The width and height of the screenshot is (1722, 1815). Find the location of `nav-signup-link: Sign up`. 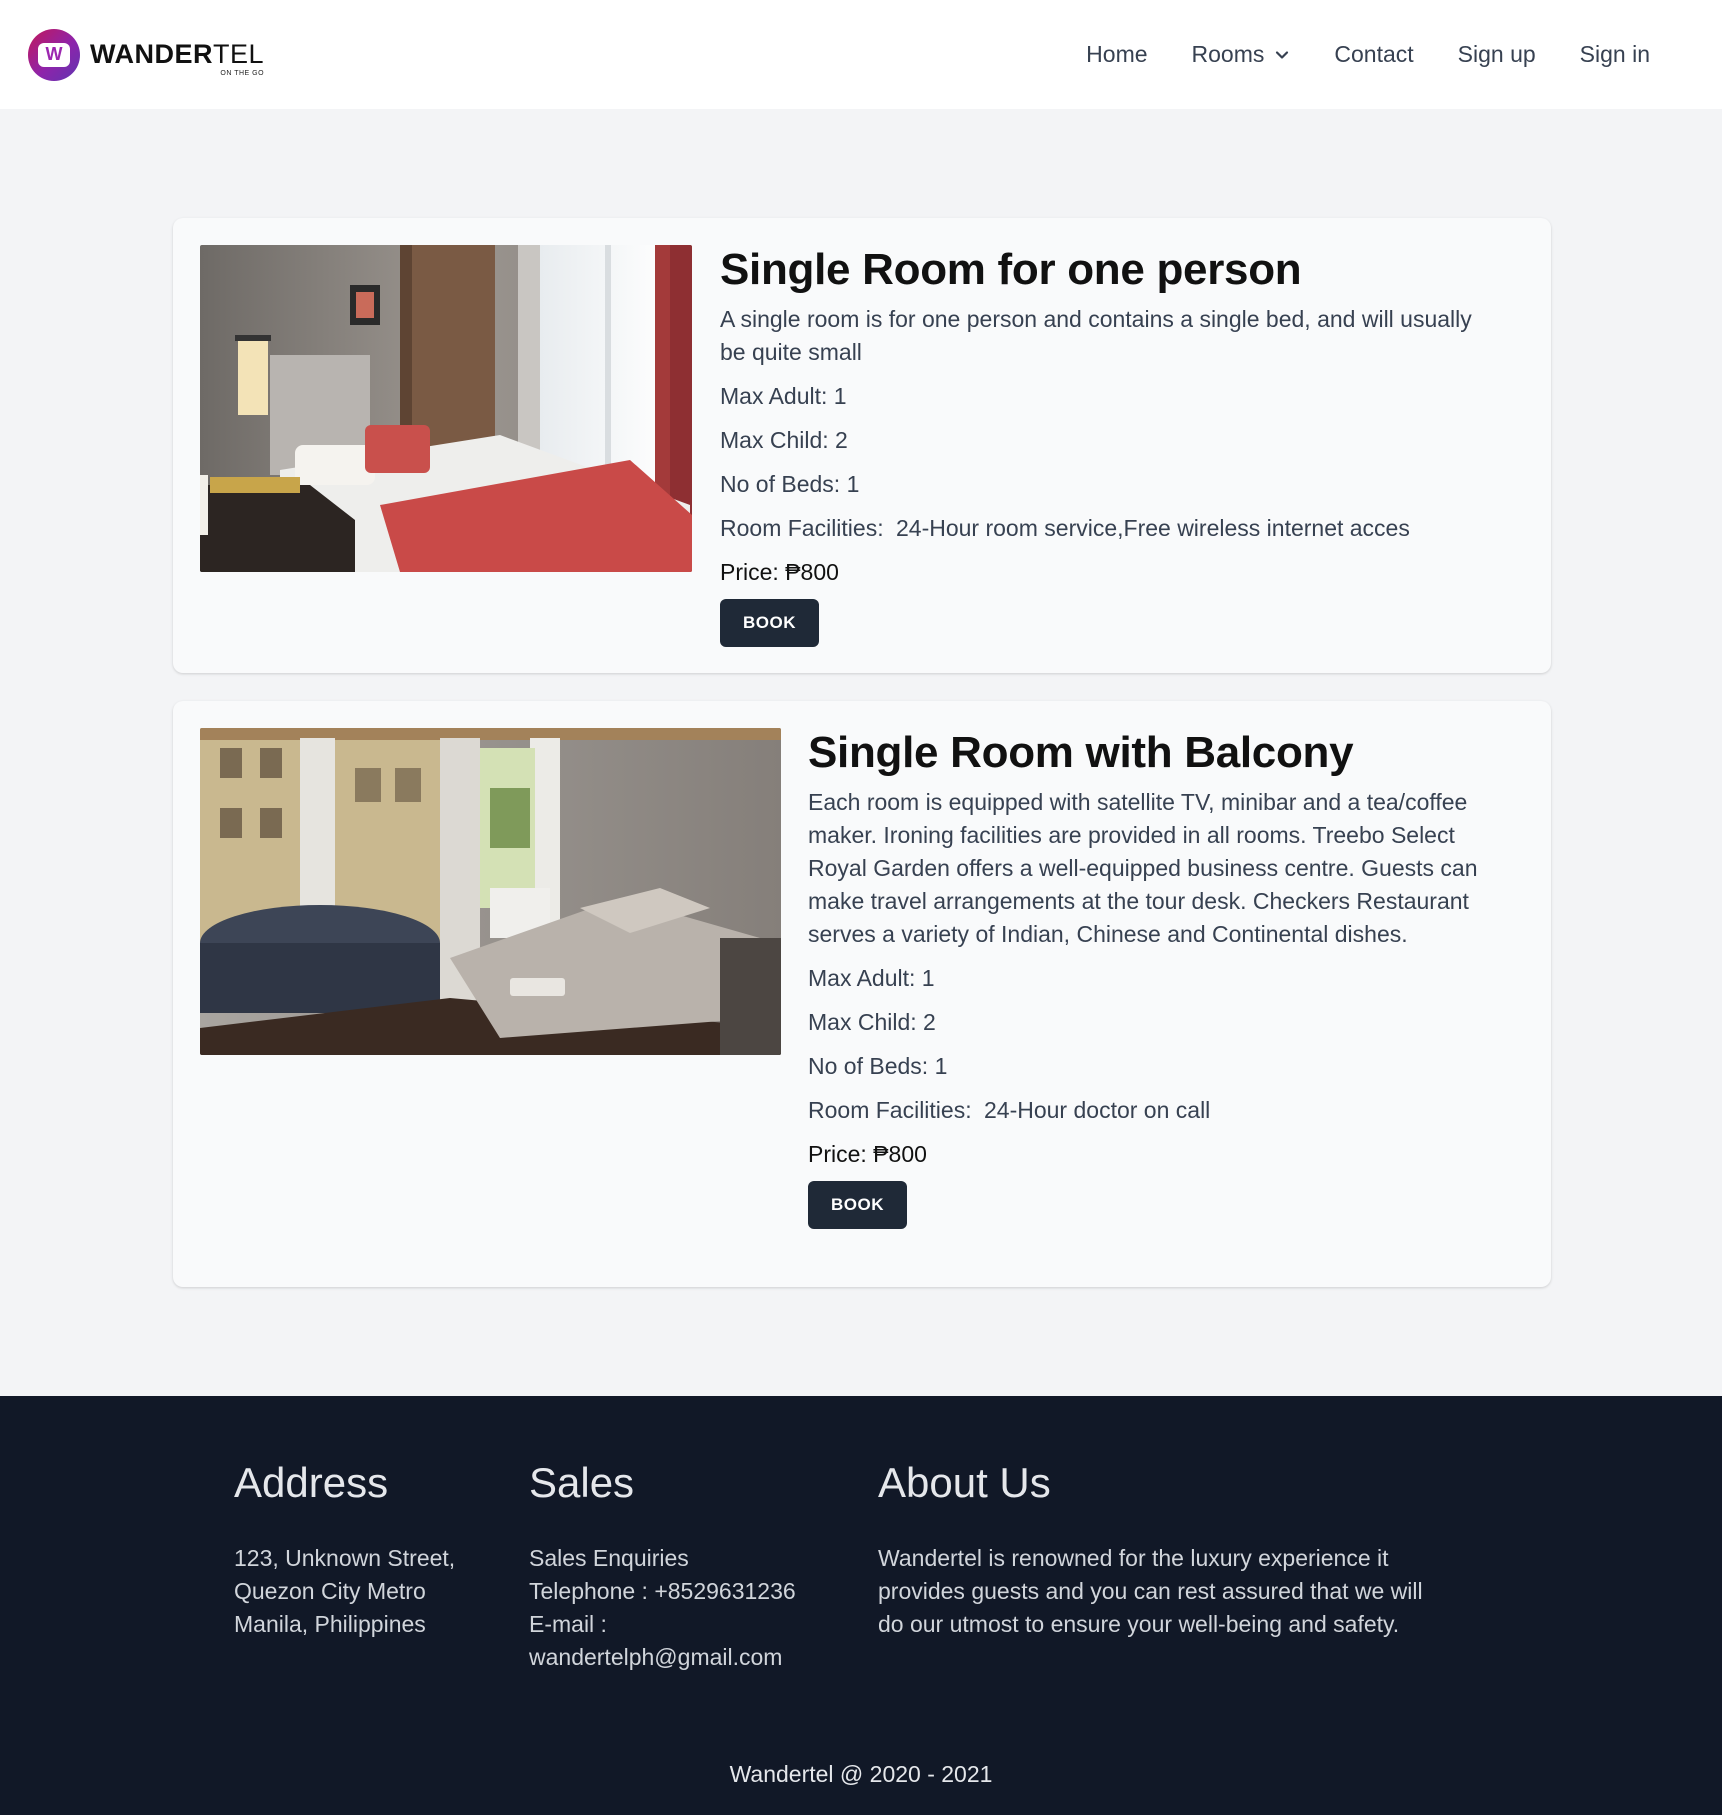

nav-signup-link: Sign up is located at coordinates (1497, 54).